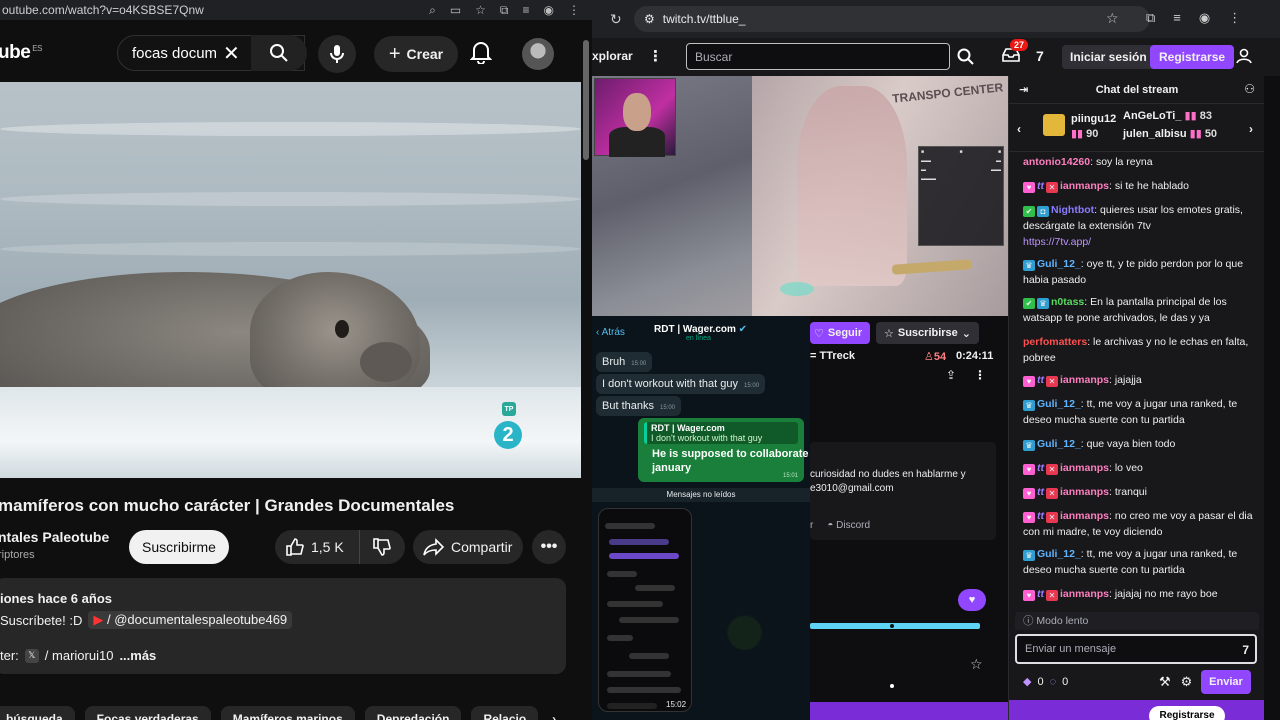  What do you see at coordinates (290, 199) in the screenshot?
I see `water-wave` at bounding box center [290, 199].